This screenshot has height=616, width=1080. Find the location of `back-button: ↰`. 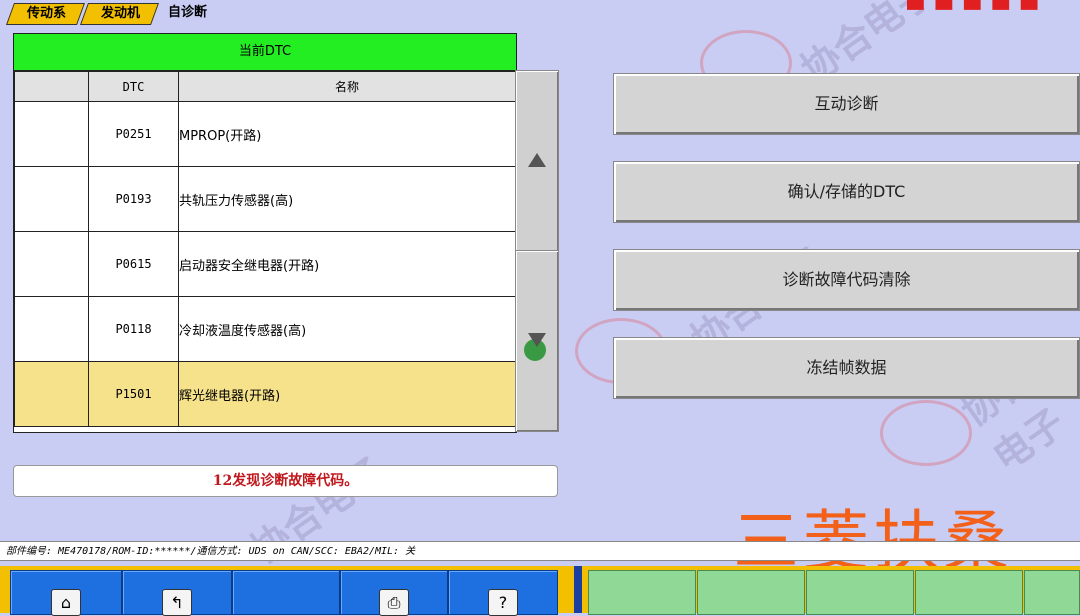

back-button: ↰ is located at coordinates (177, 593).